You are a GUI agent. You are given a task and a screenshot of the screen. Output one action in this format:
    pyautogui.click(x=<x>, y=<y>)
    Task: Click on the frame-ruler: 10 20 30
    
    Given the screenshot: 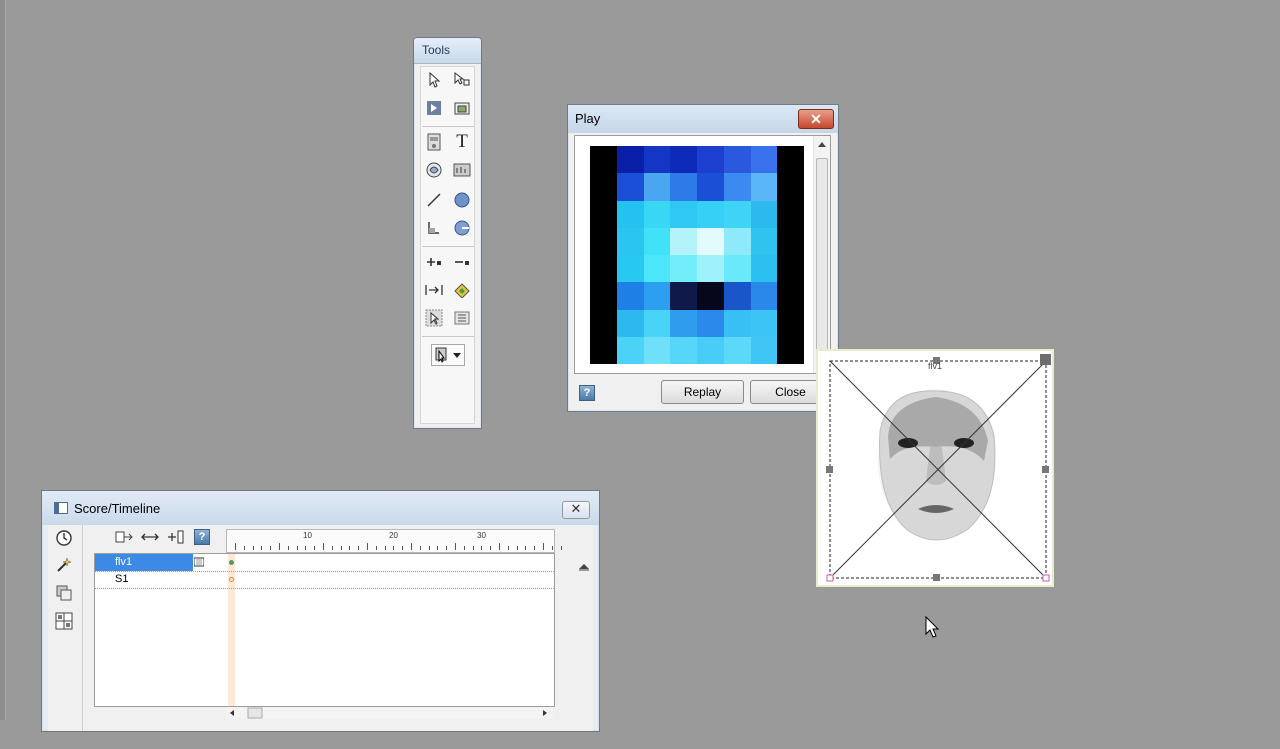 What is the action you would take?
    pyautogui.click(x=394, y=541)
    